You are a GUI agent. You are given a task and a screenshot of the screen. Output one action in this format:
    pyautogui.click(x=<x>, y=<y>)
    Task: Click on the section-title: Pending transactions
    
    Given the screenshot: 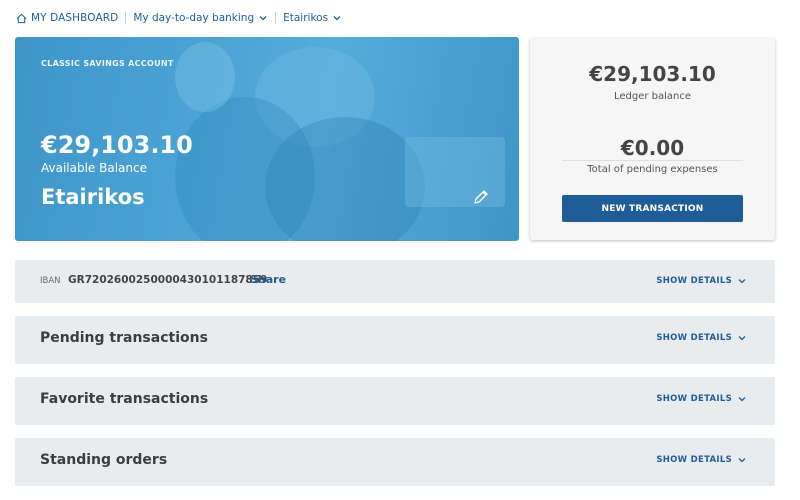 What is the action you would take?
    pyautogui.click(x=124, y=338)
    